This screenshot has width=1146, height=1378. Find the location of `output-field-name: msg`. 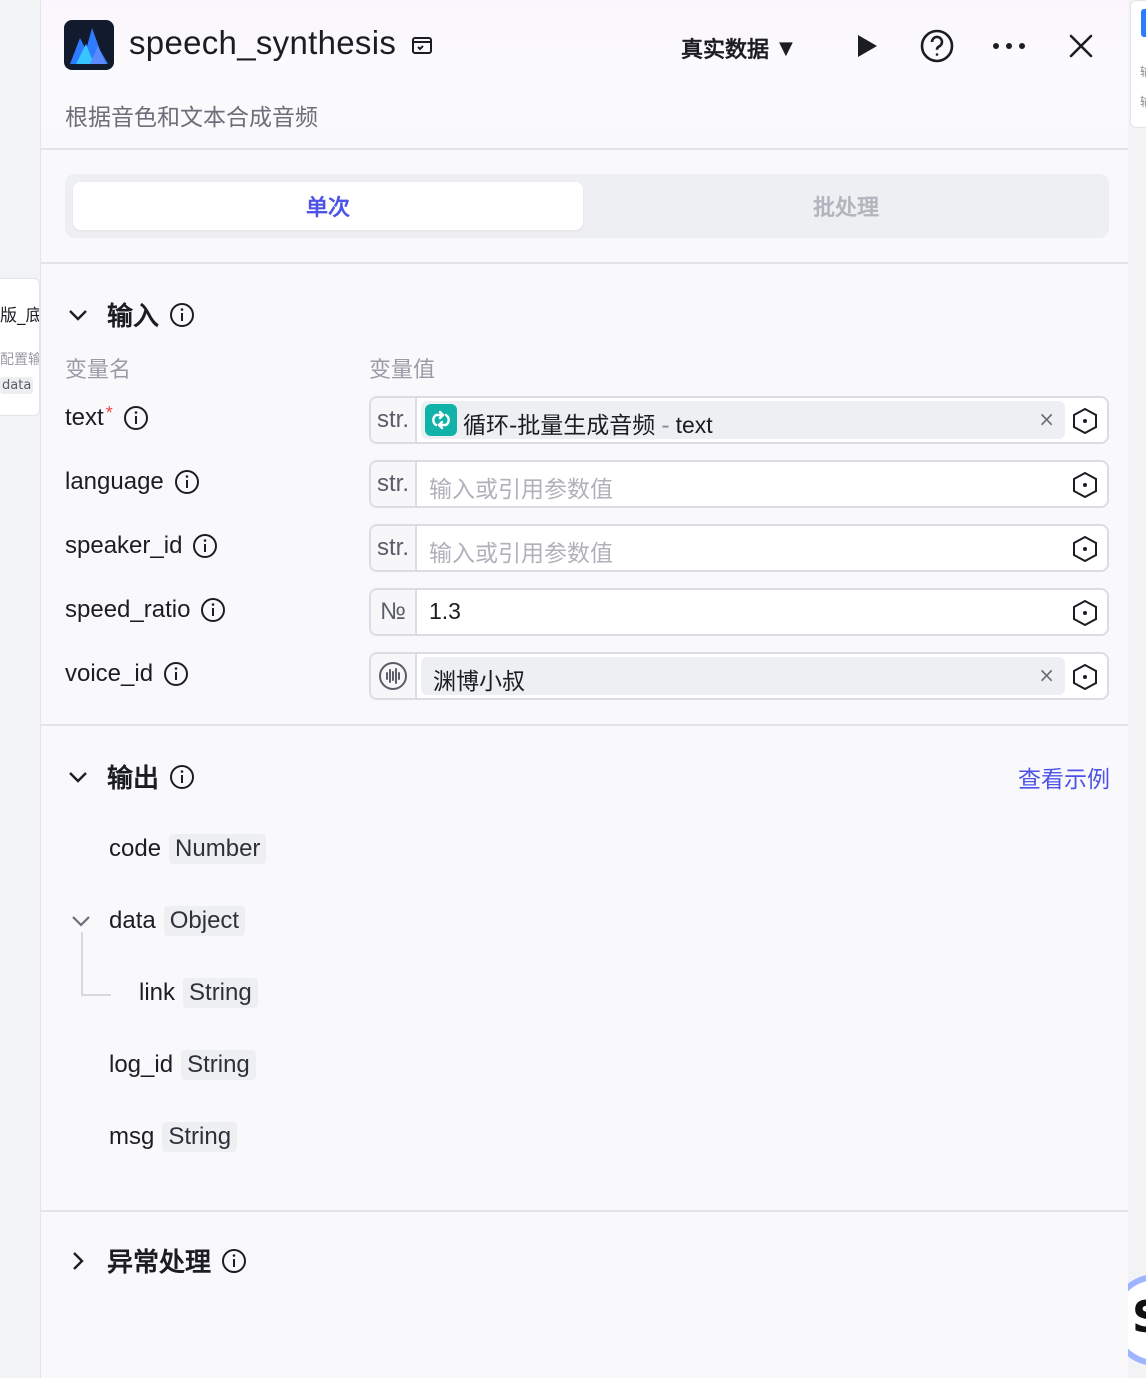

output-field-name: msg is located at coordinates (132, 1136).